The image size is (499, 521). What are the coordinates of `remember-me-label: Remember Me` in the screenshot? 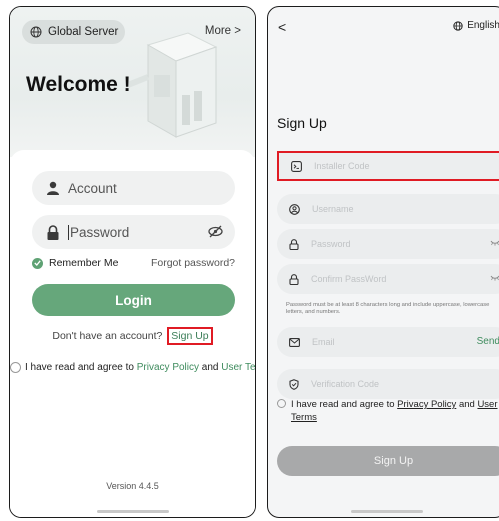 It's located at (84, 263).